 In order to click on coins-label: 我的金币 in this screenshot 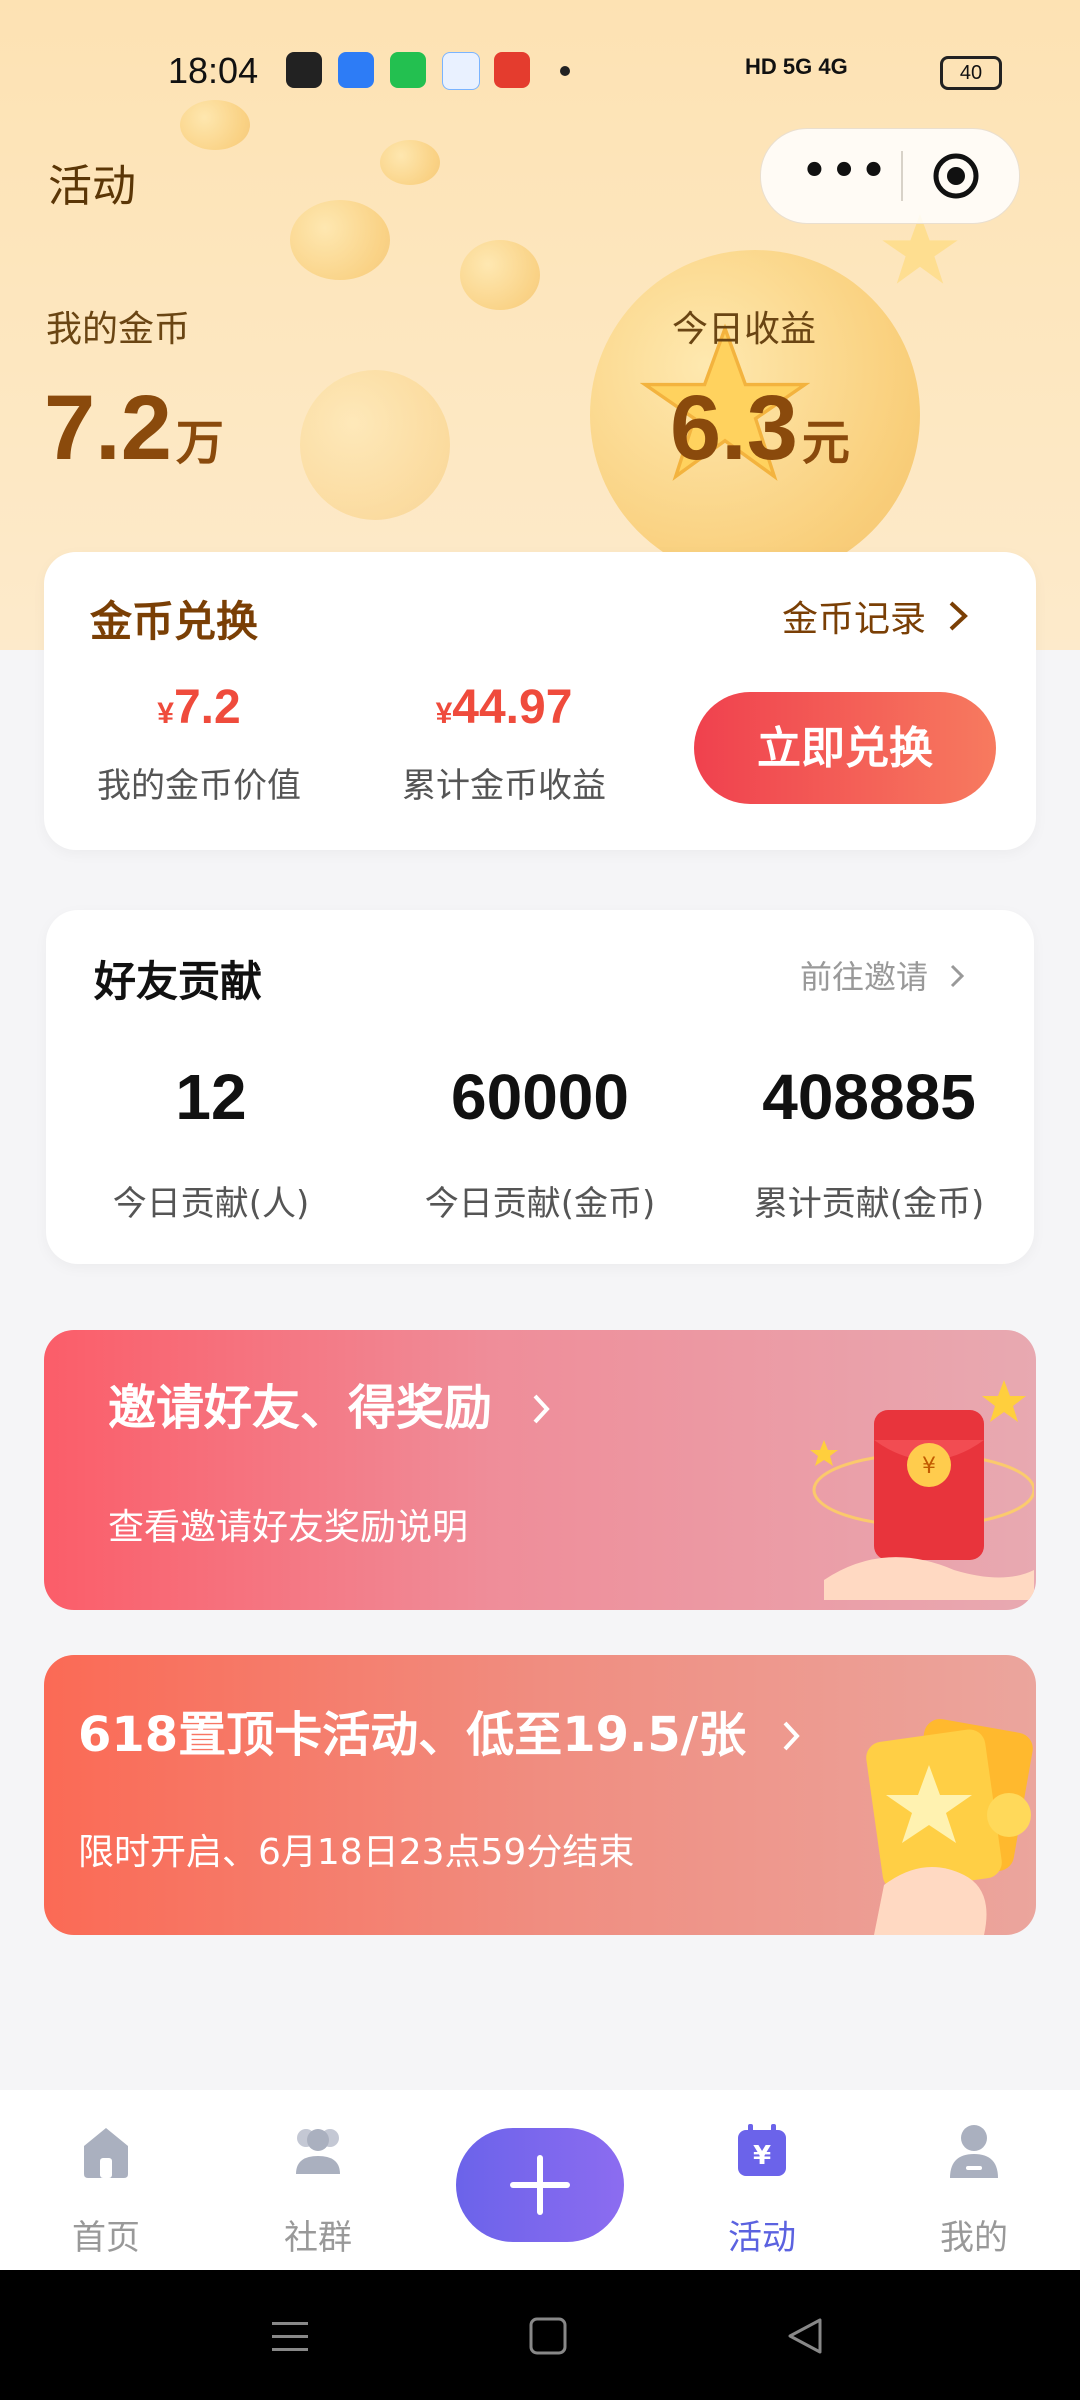, I will do `click(118, 329)`.